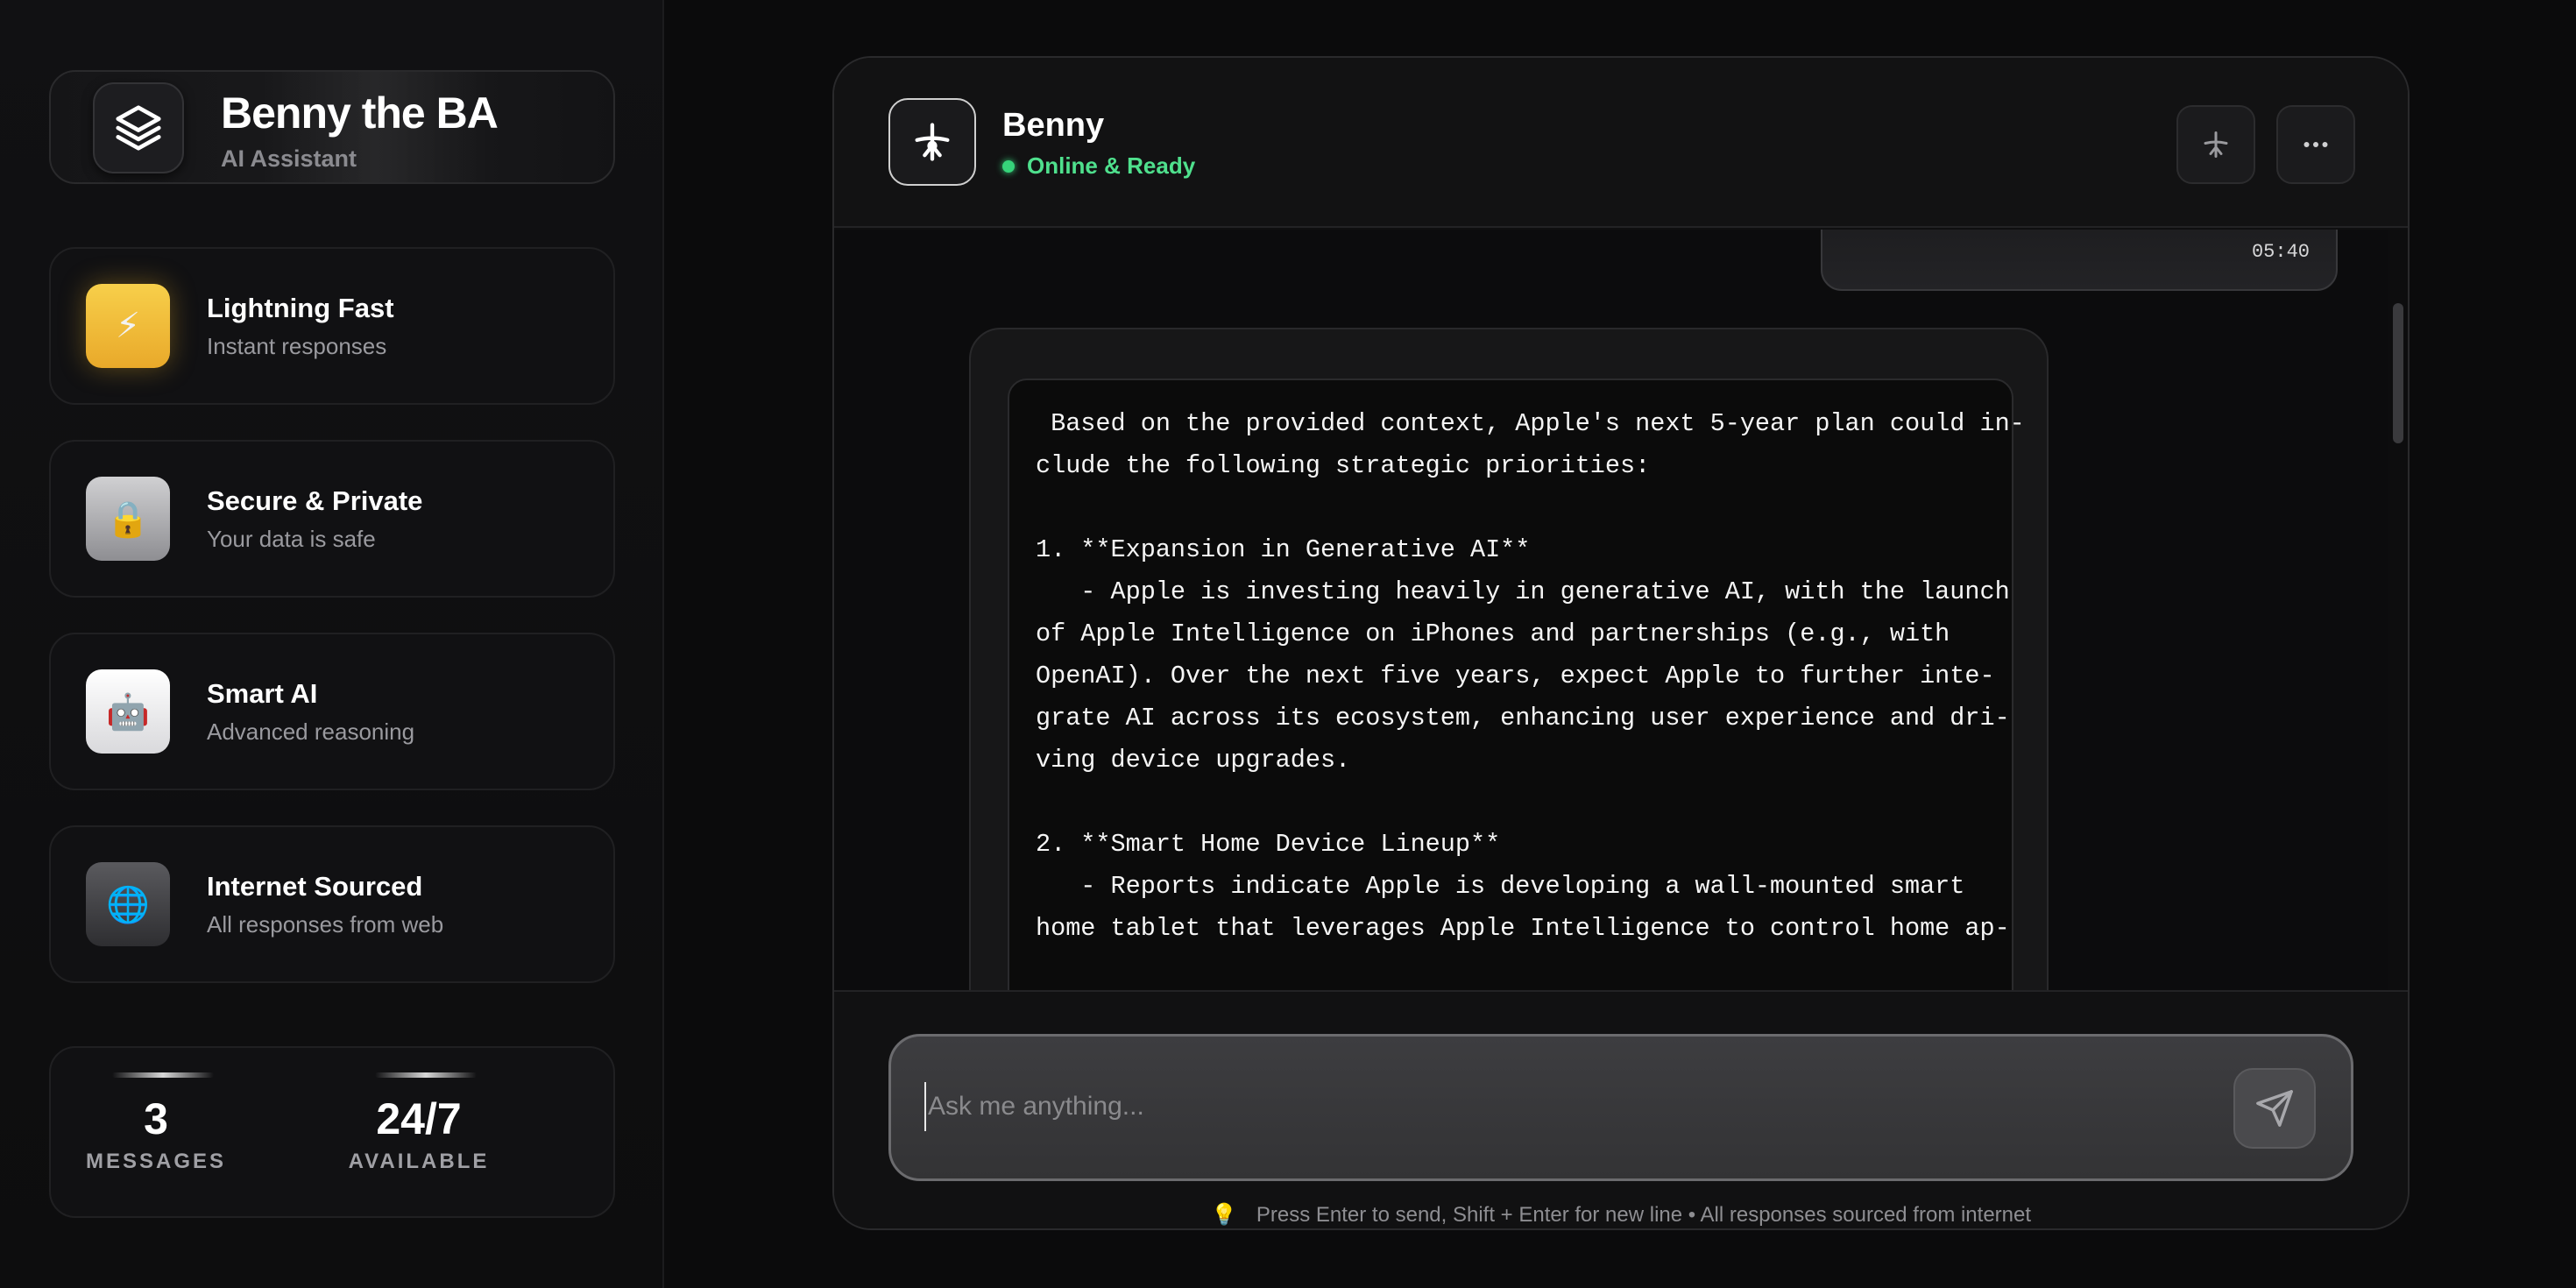 The height and width of the screenshot is (1288, 2576). I want to click on layers-icon, so click(138, 127).